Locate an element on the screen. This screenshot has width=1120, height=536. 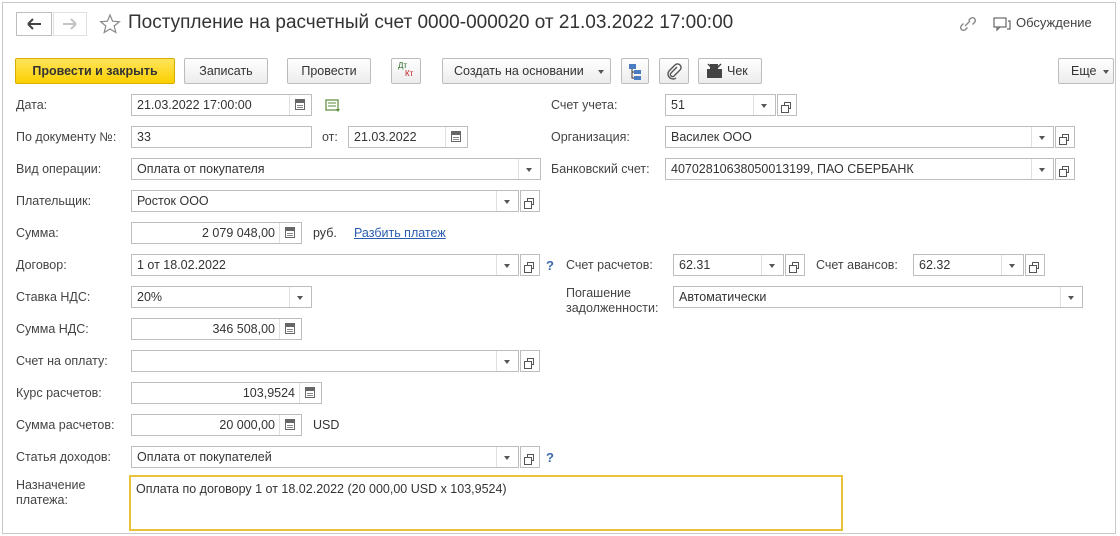
vat-sum-field: 346 508,00 is located at coordinates (216, 329).